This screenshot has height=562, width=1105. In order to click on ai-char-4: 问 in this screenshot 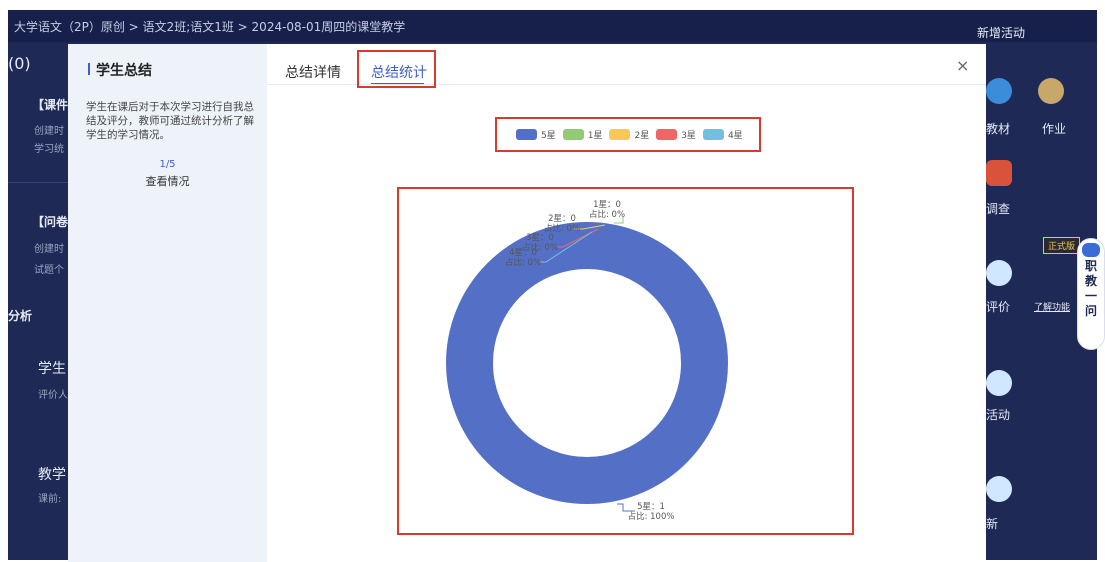, I will do `click(1090, 311)`.